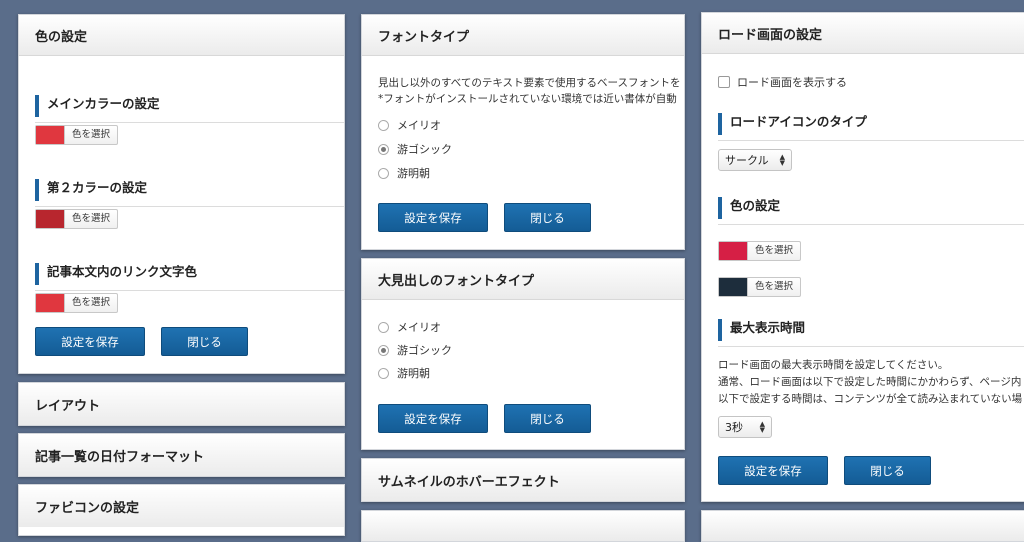 The height and width of the screenshot is (542, 1024). What do you see at coordinates (91, 218) in the screenshot?
I see `second-color-pick-label: 色を選択` at bounding box center [91, 218].